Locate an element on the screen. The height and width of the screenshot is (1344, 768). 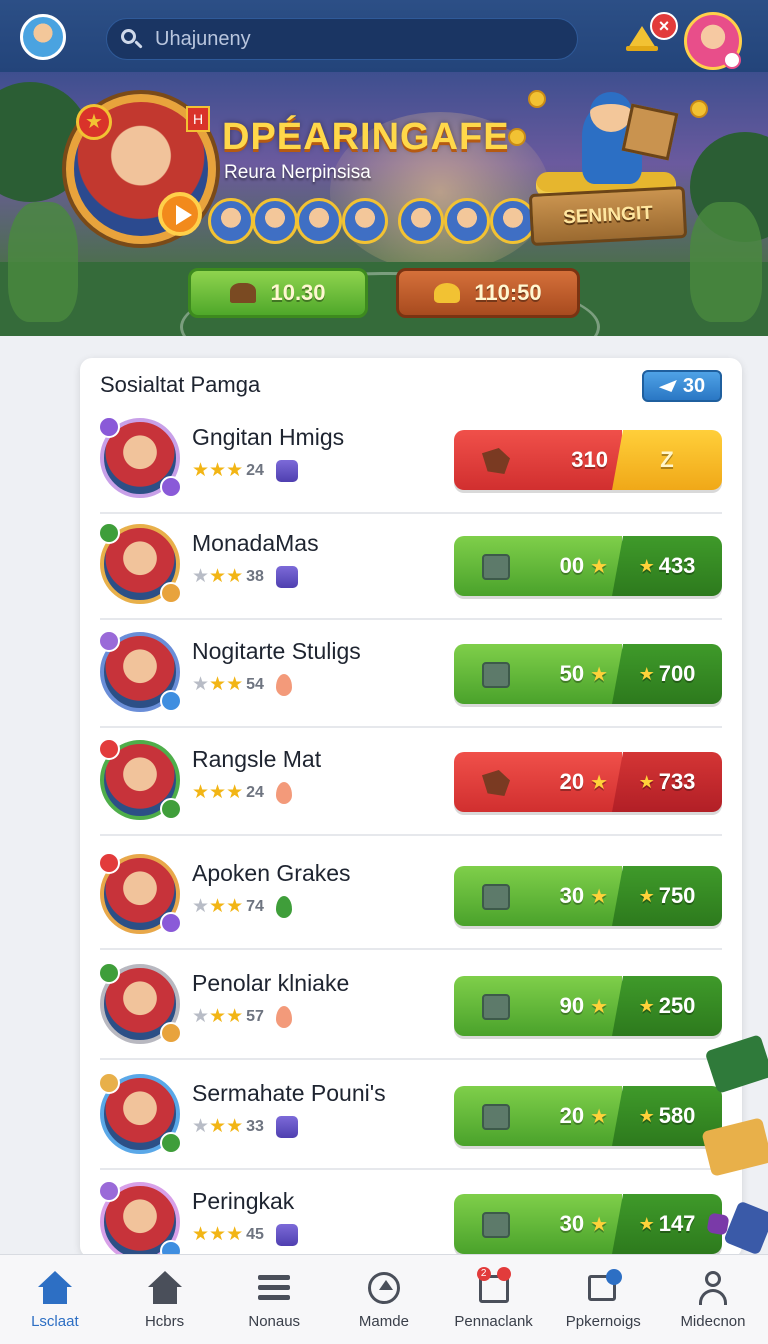
nav-item-nonaus: Nonaus is located at coordinates (274, 1299).